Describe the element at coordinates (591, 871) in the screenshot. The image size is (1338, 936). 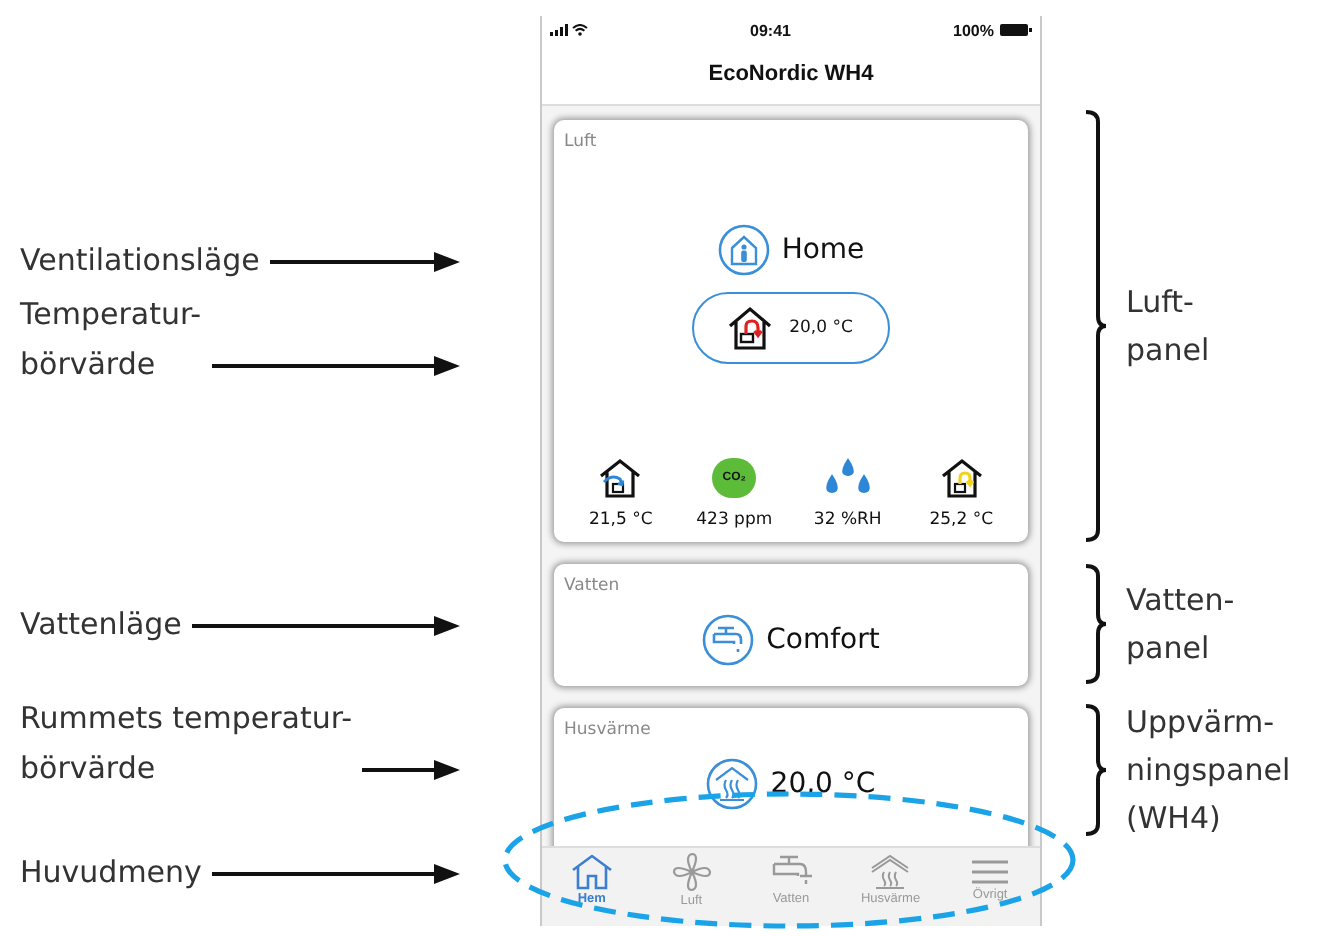
I see `home-icon` at that location.